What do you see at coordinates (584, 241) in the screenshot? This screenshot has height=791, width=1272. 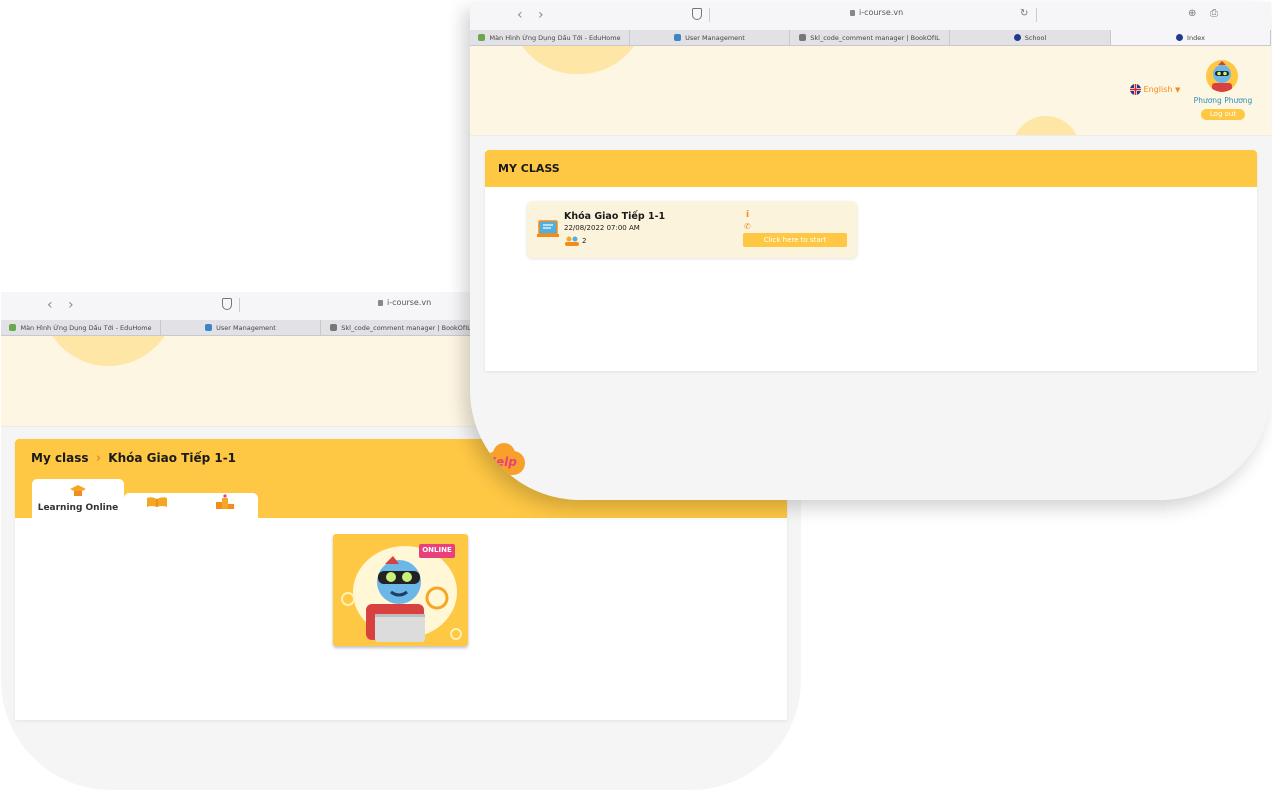 I see `students-count: 2` at bounding box center [584, 241].